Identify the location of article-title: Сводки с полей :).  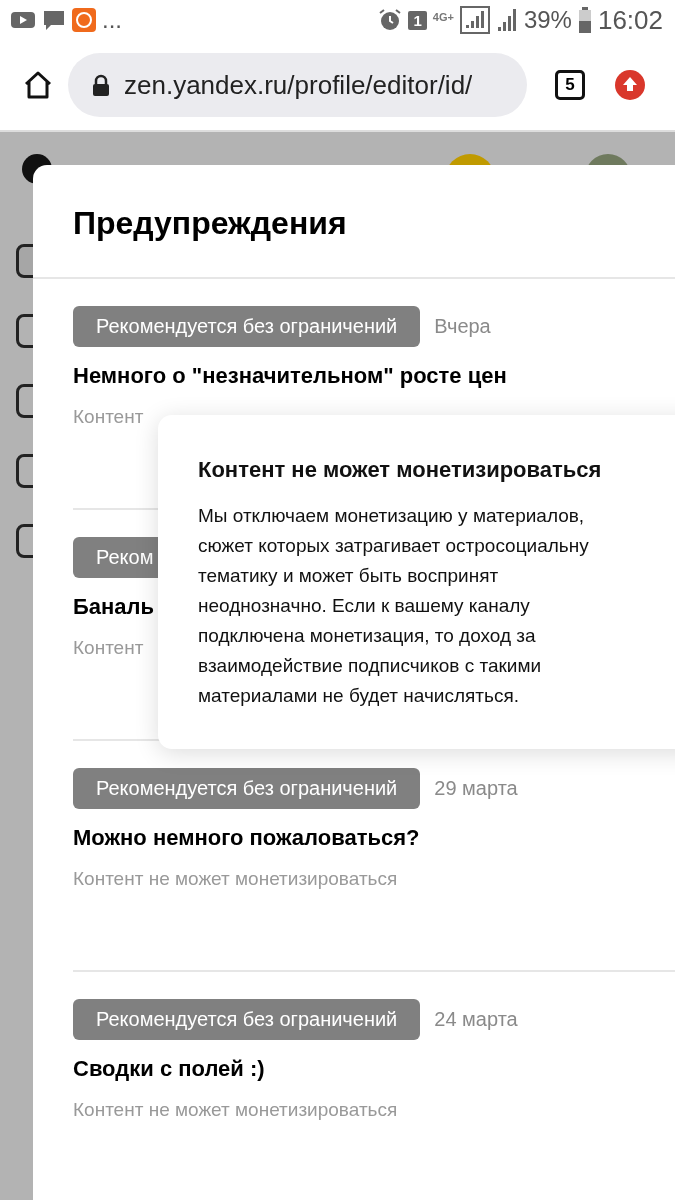
(169, 1069).